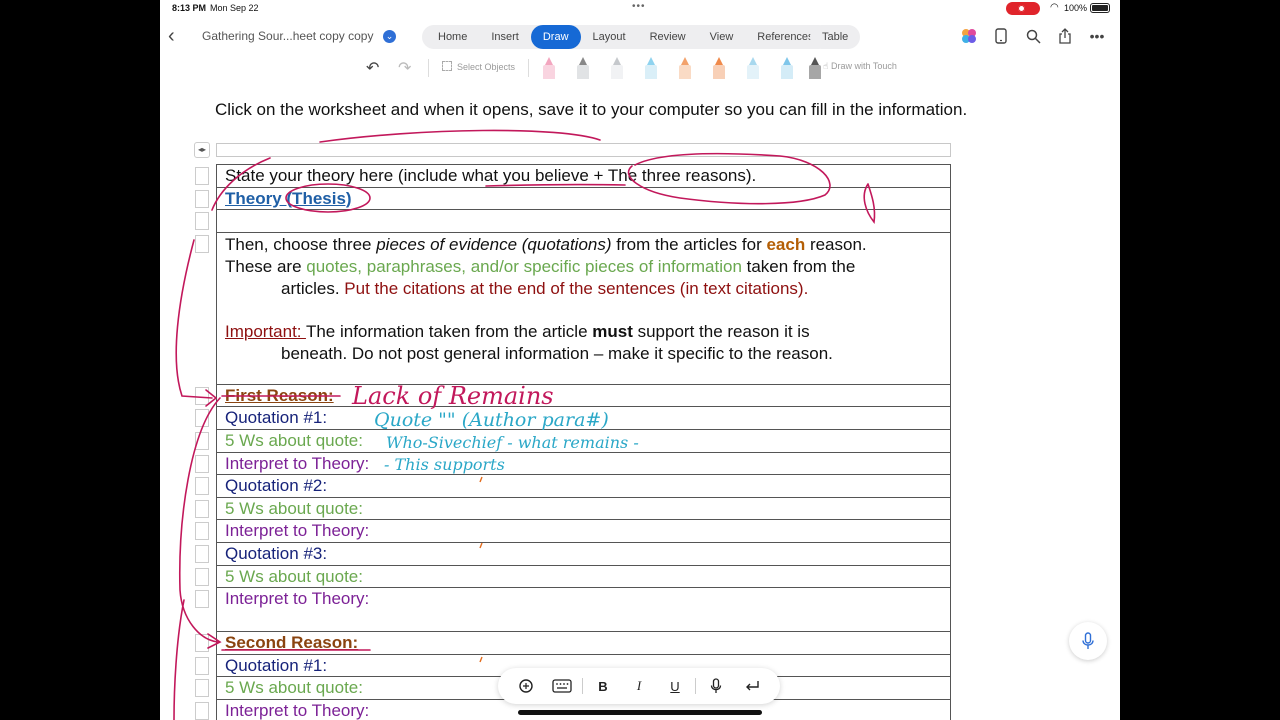 The height and width of the screenshot is (720, 1280). Describe the element at coordinates (1033, 36) in the screenshot. I see `search-icon` at that location.